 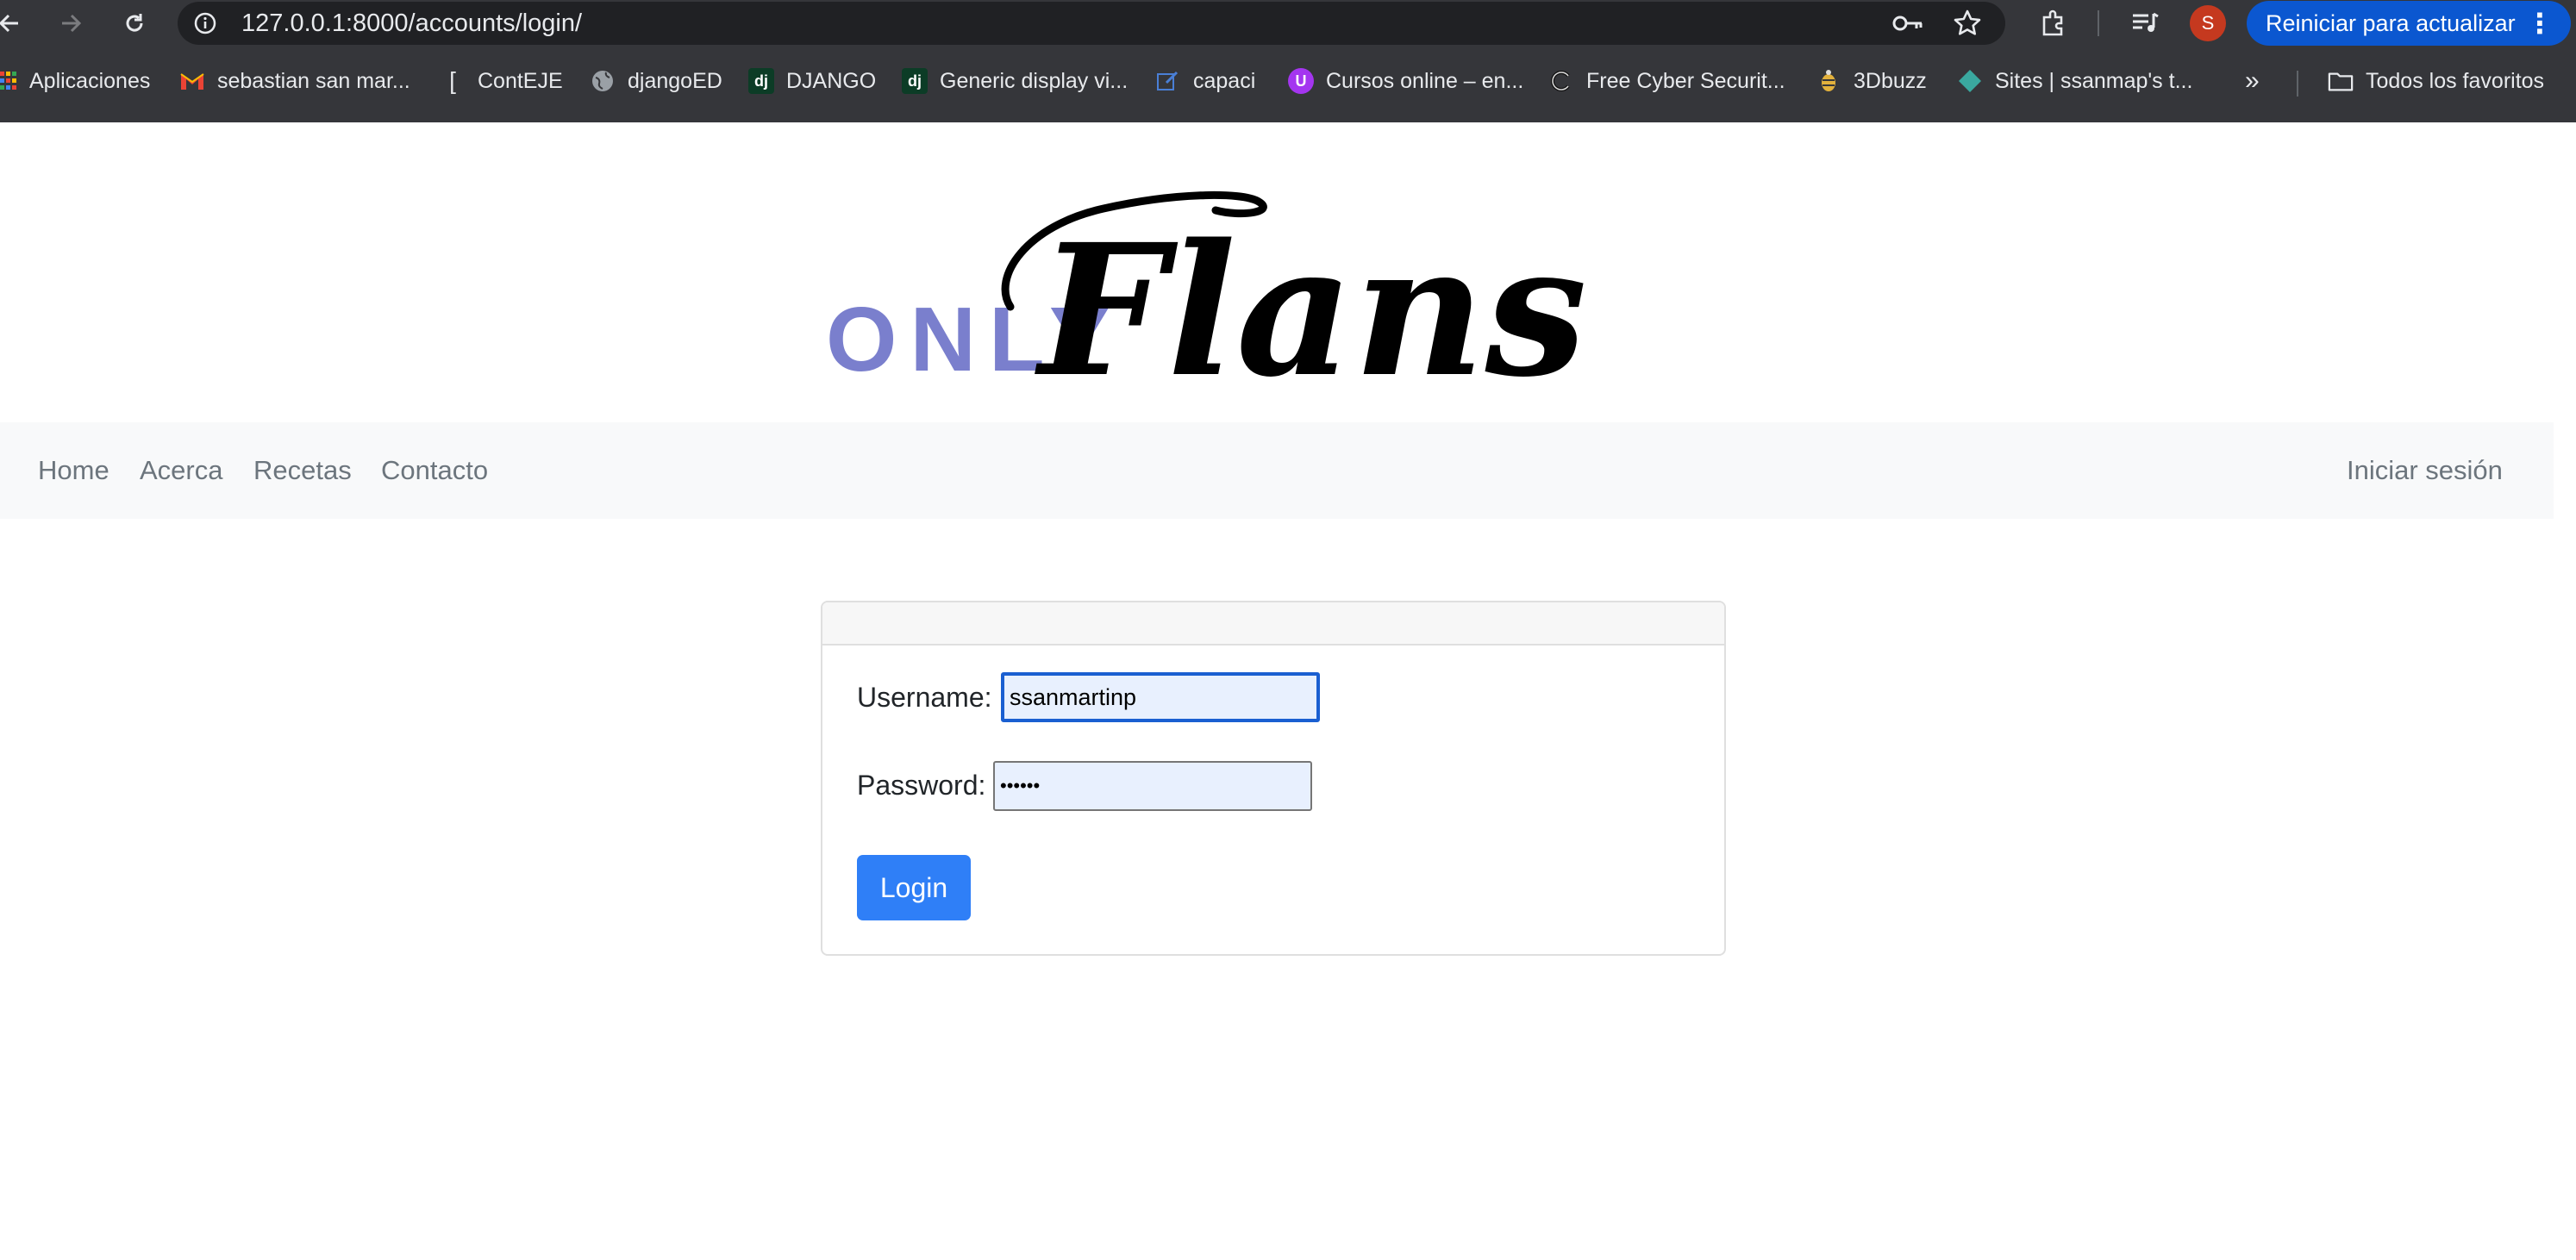 I want to click on password-label: Password:, so click(x=921, y=786).